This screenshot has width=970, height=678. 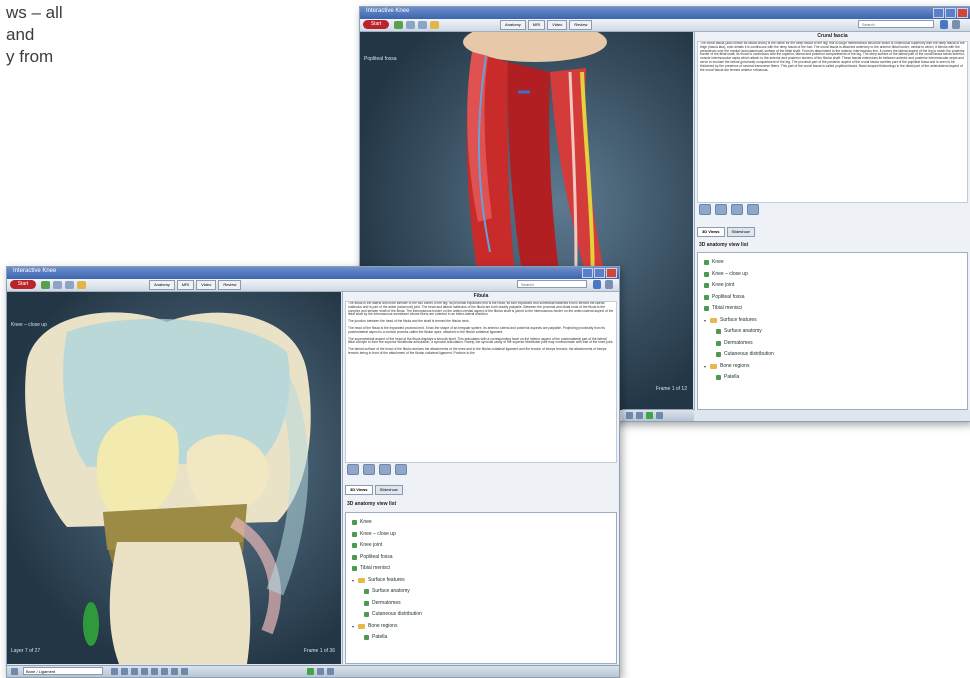 I want to click on tree-item-label: Knee joint, so click(x=371, y=545).